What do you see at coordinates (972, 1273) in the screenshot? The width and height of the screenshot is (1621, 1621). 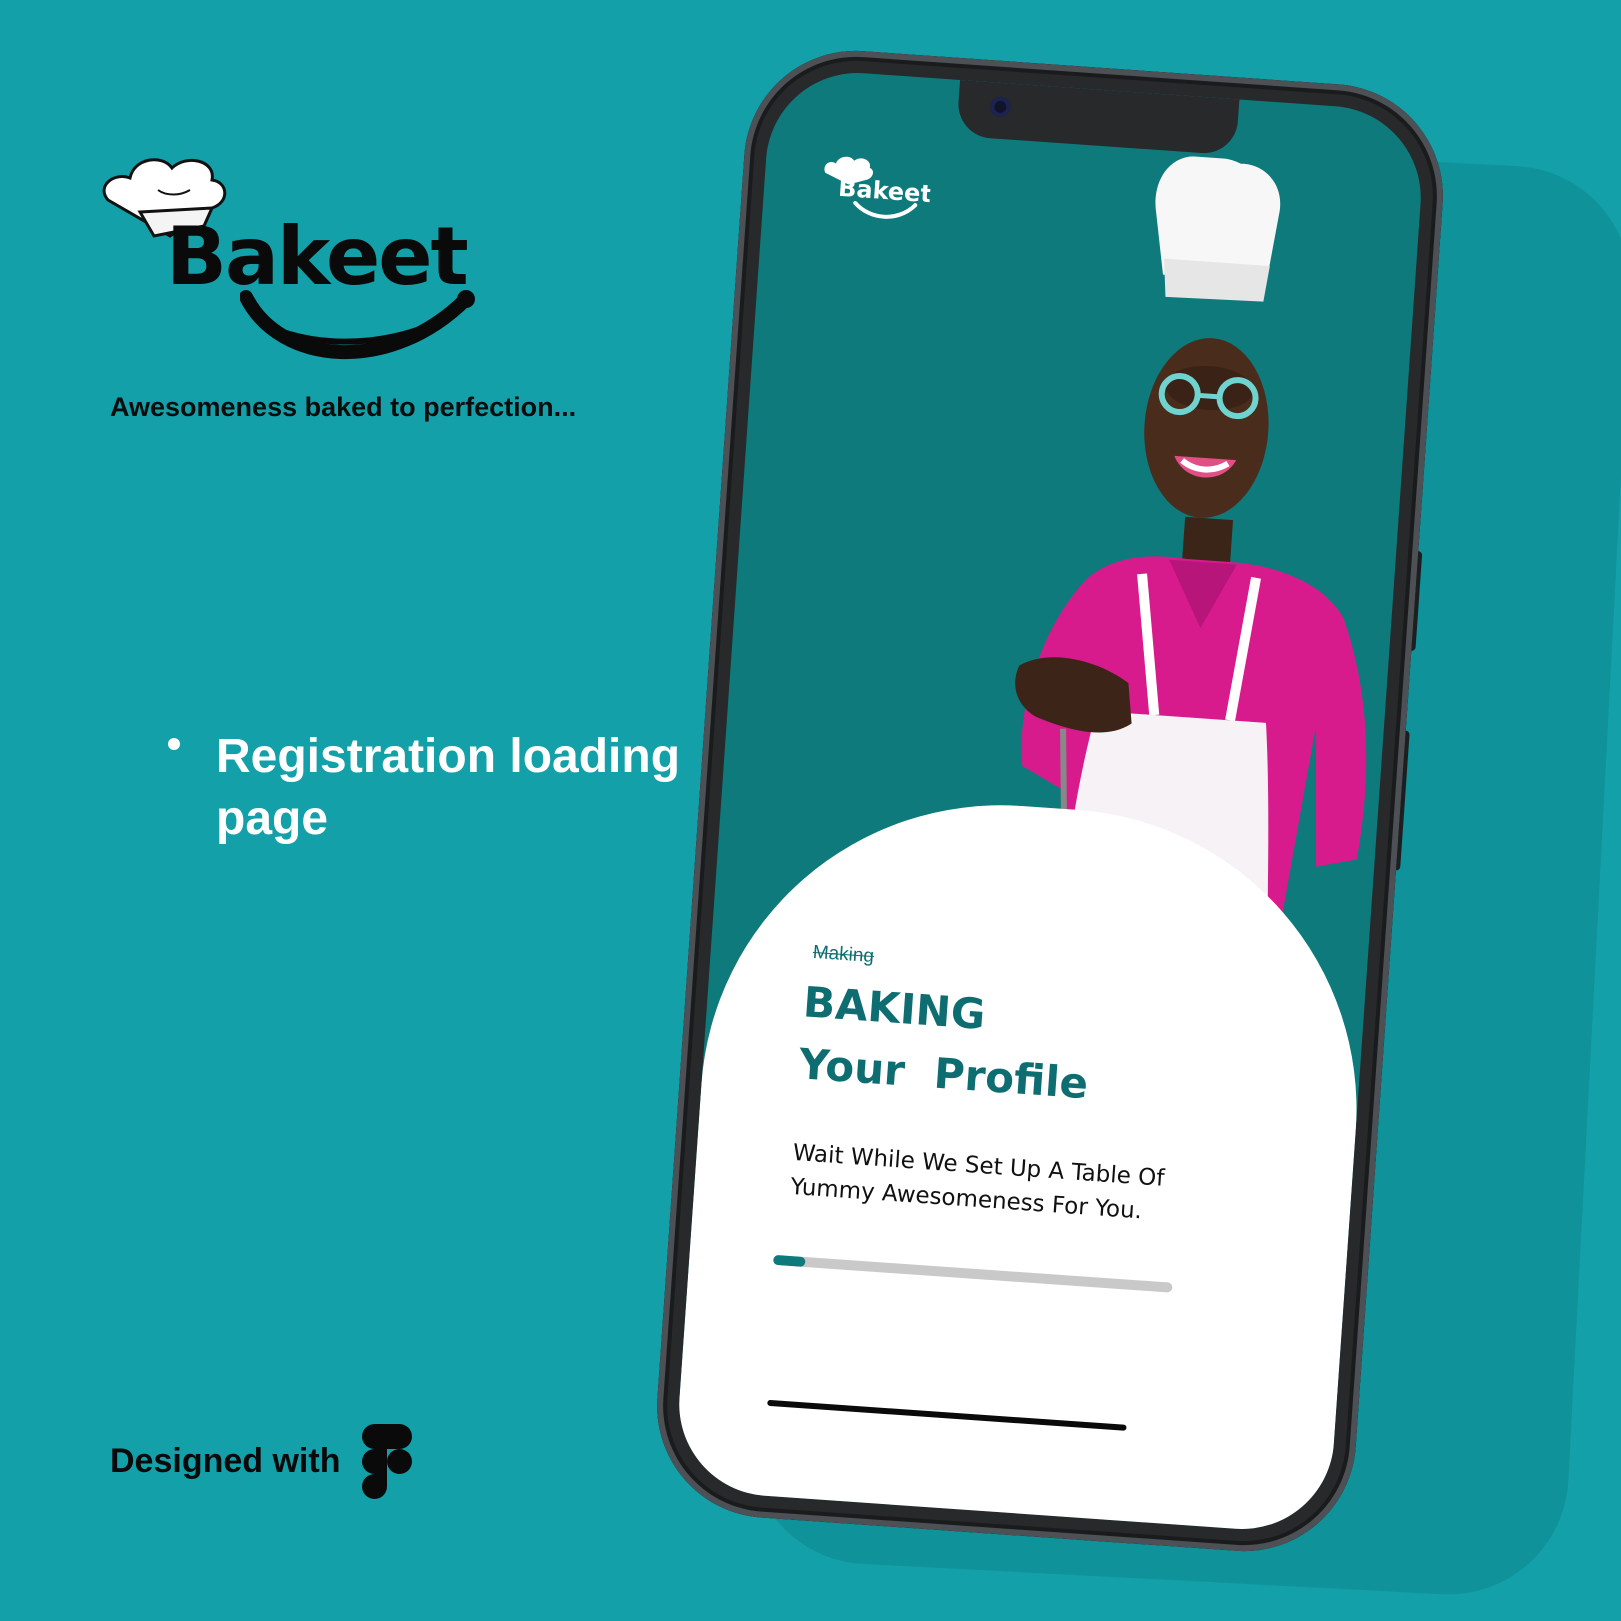 I see `progress-bar` at bounding box center [972, 1273].